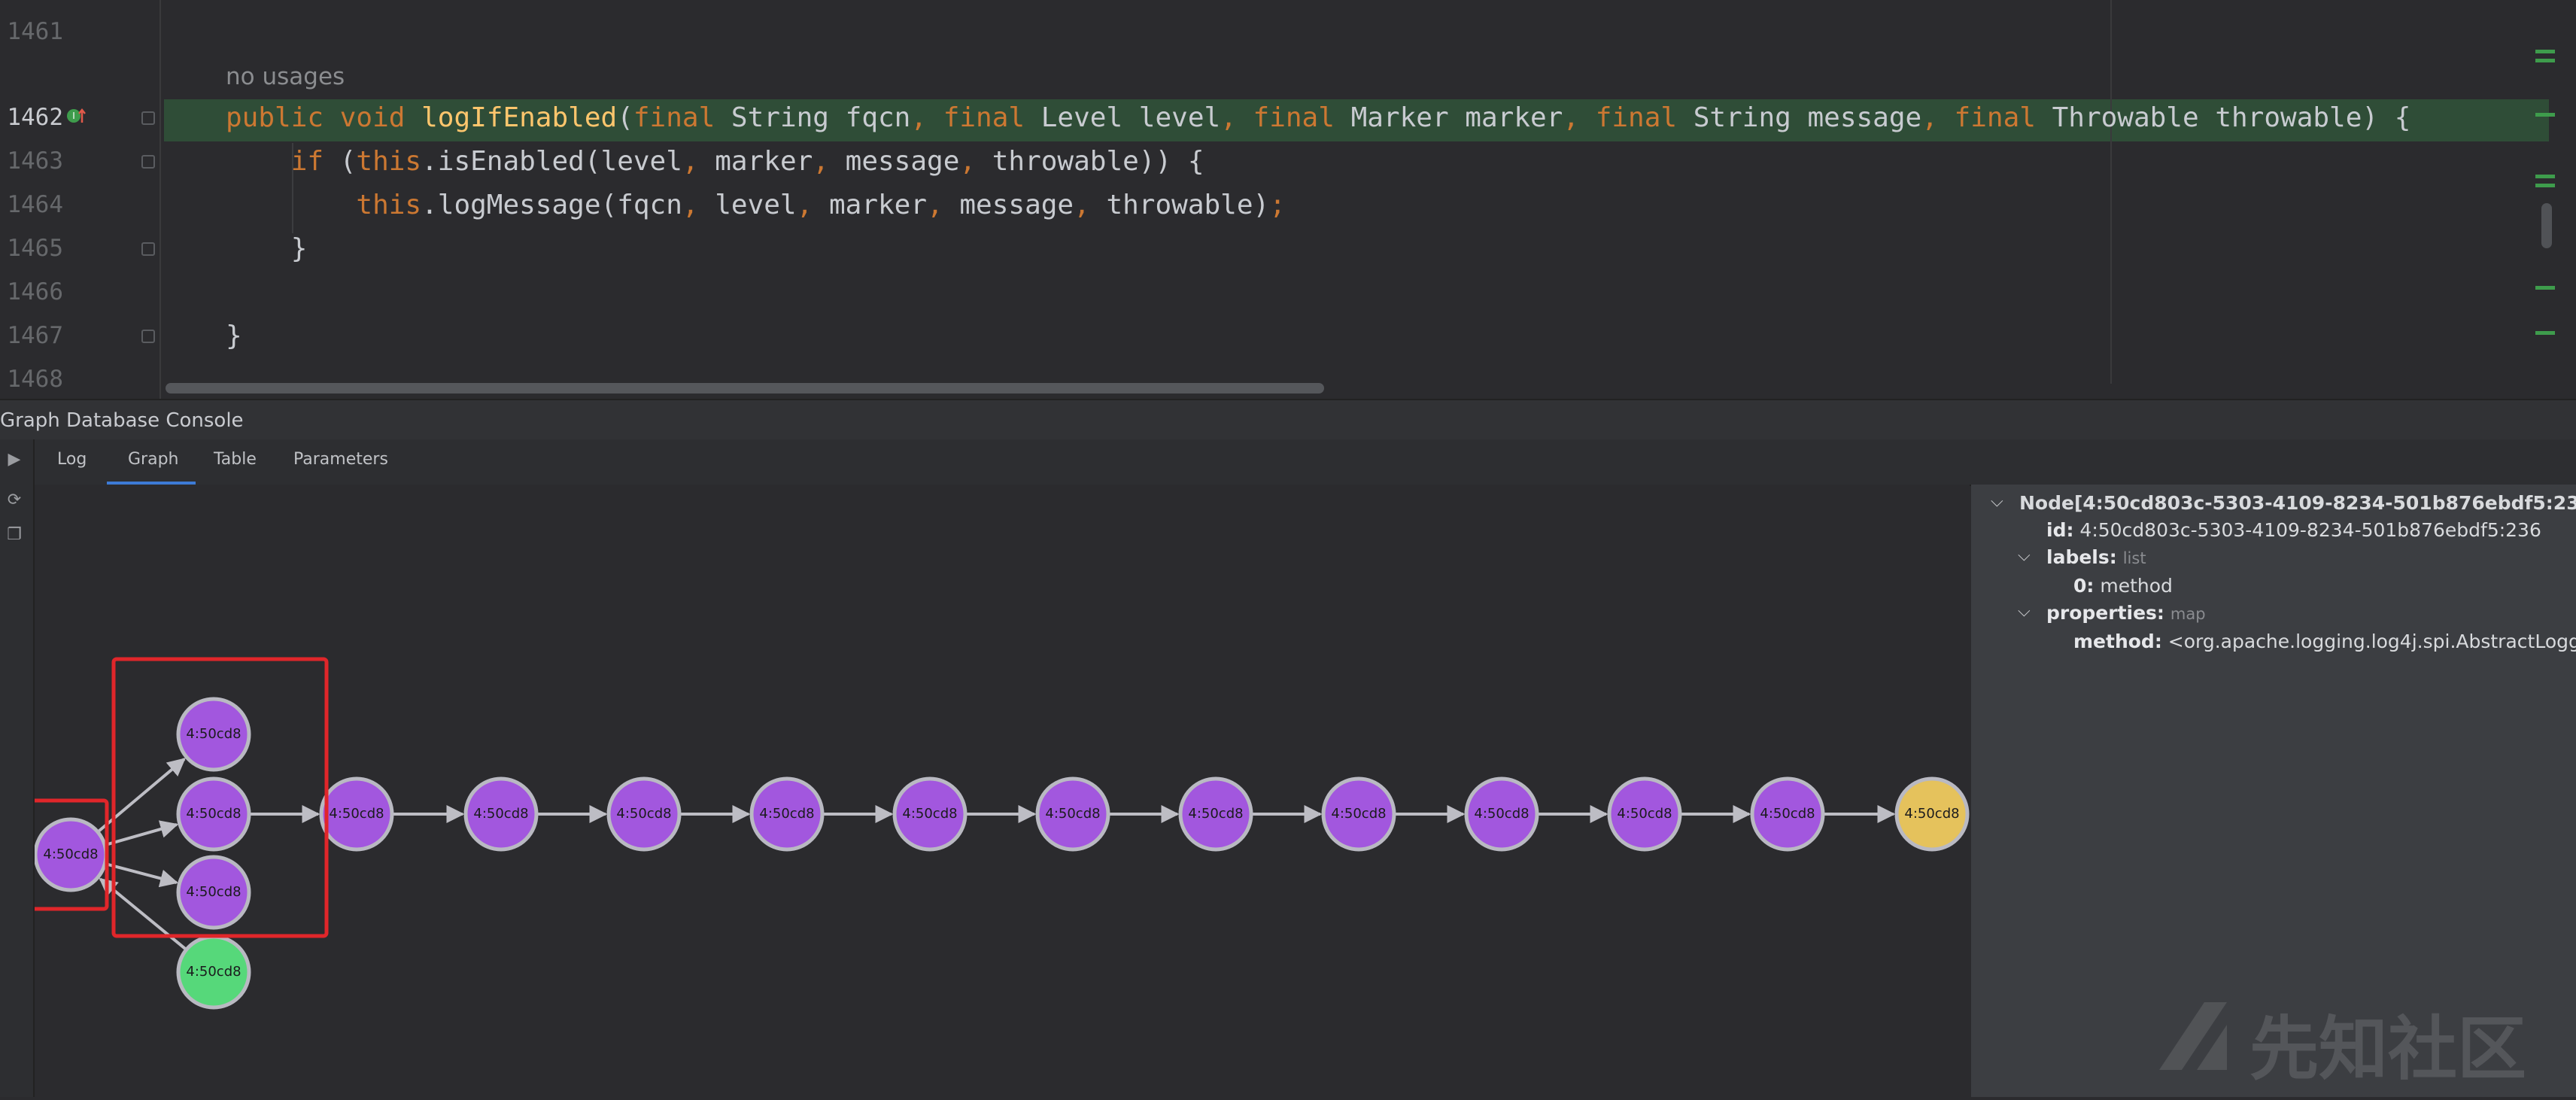  I want to click on method-key: method:, so click(2117, 641).